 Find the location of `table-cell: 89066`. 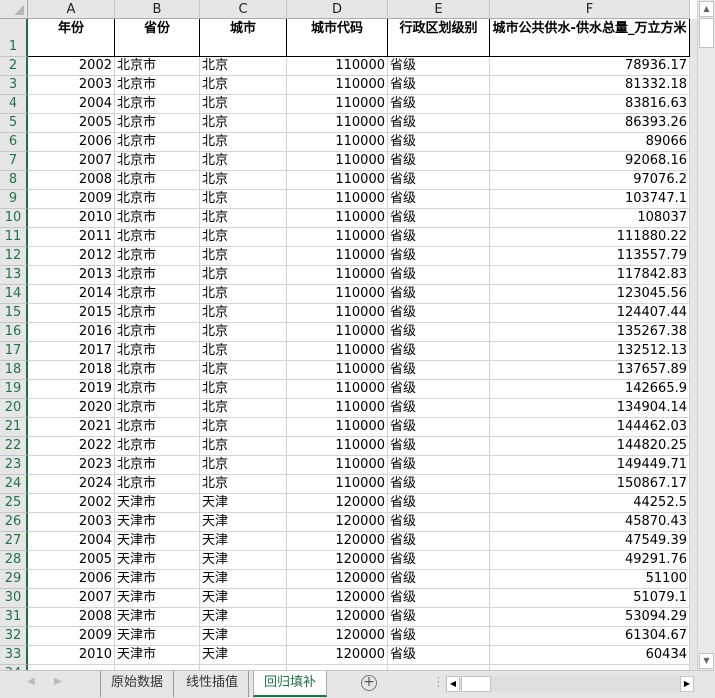

table-cell: 89066 is located at coordinates (590, 142).